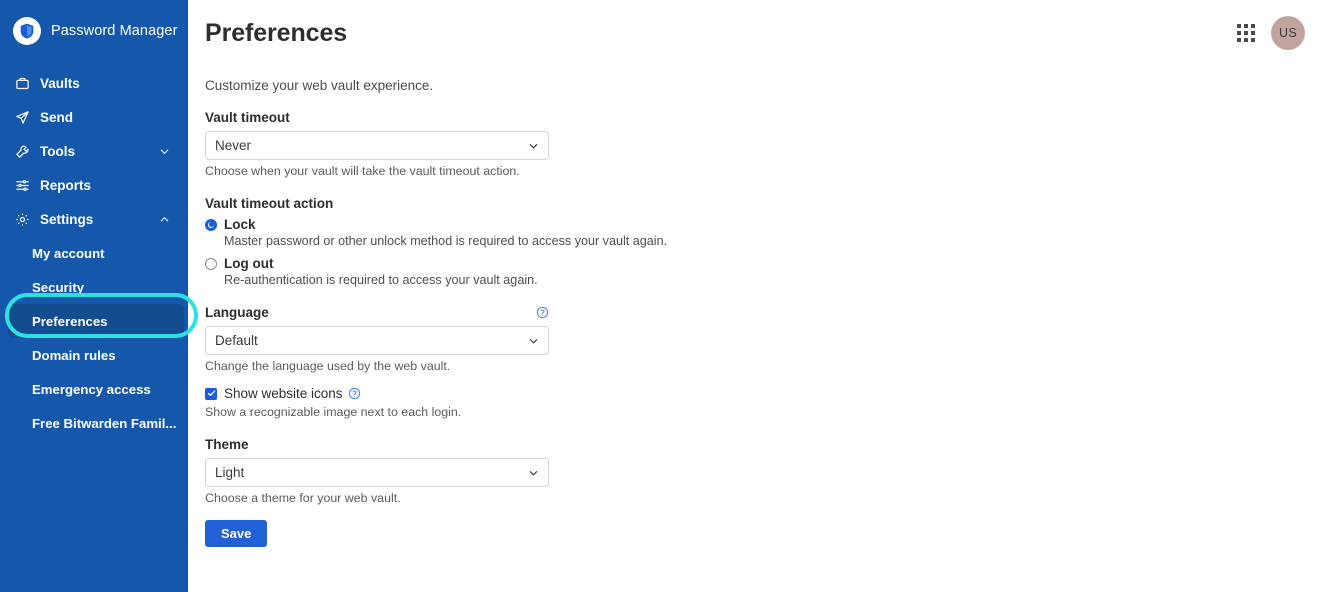 The height and width of the screenshot is (592, 1329). What do you see at coordinates (283, 393) in the screenshot?
I see `show-website-icons-label: Show website icons` at bounding box center [283, 393].